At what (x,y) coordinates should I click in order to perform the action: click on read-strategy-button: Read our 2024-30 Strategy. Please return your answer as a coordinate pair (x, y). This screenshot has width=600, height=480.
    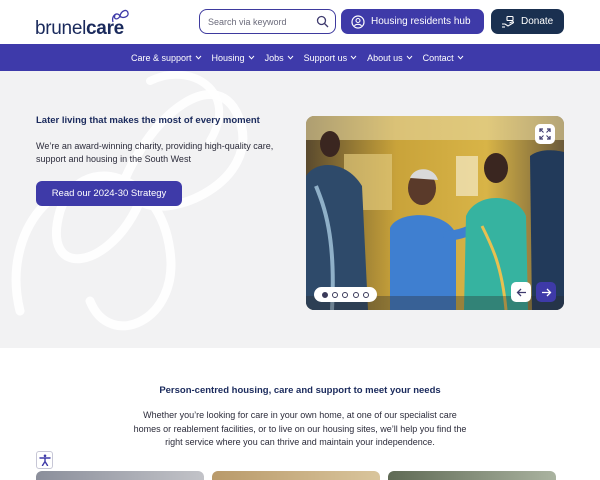
    Looking at the image, I should click on (109, 193).